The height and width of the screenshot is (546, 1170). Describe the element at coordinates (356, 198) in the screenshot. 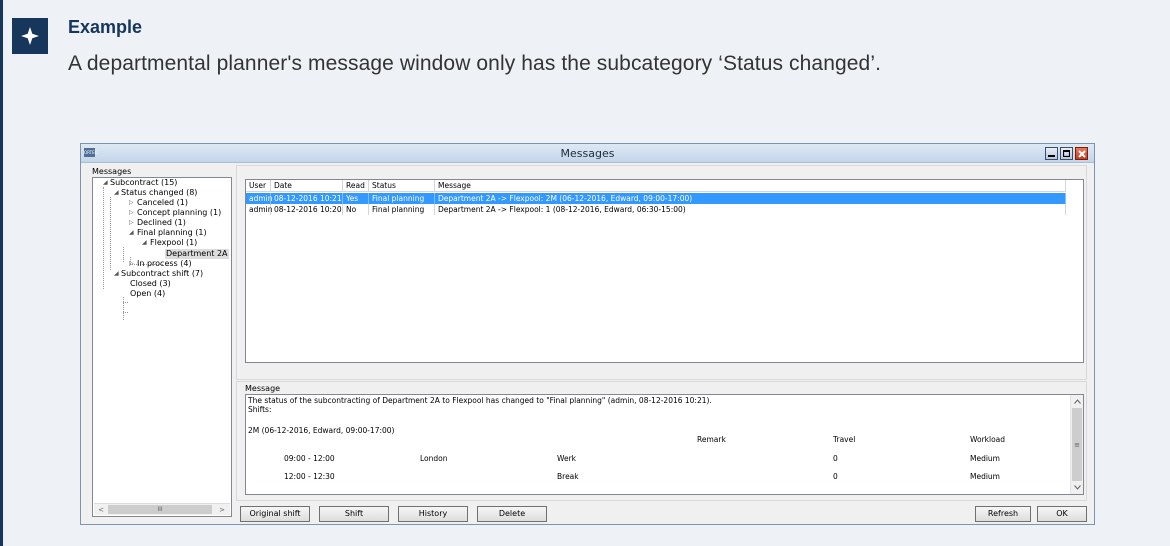

I see `cell-read: Yes` at that location.